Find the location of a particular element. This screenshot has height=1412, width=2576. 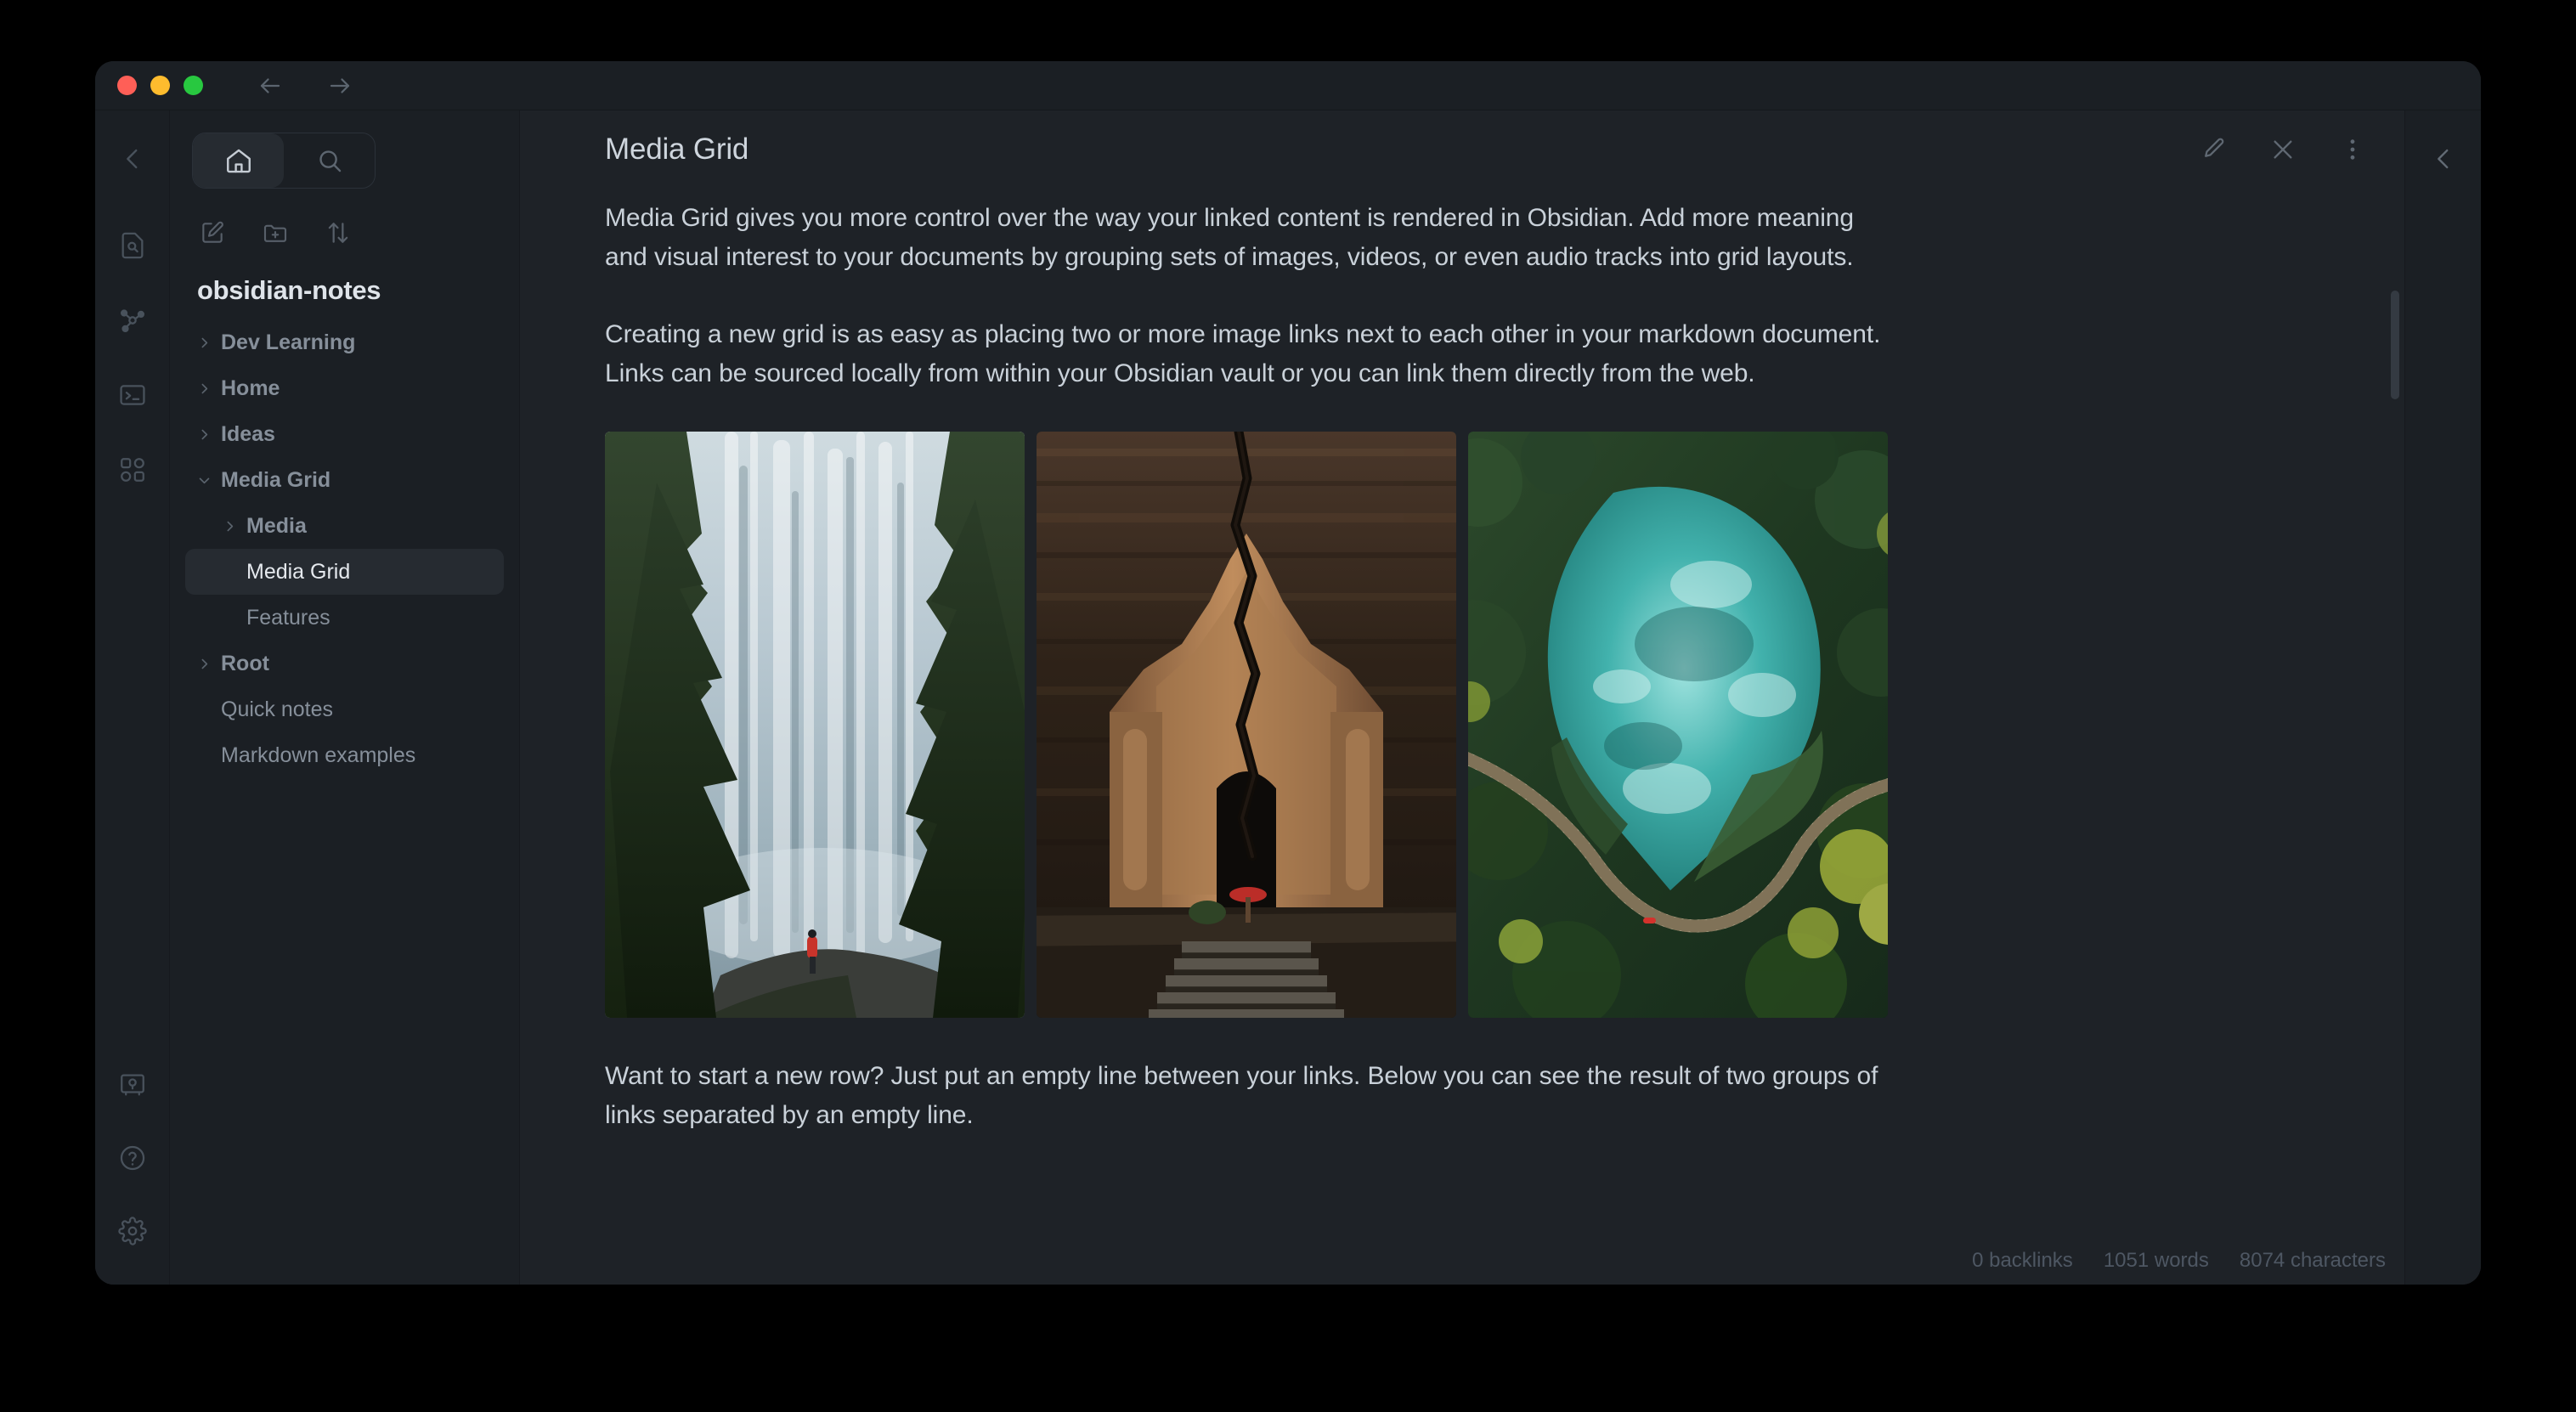

right-sidebar-rail is located at coordinates (2443, 698).